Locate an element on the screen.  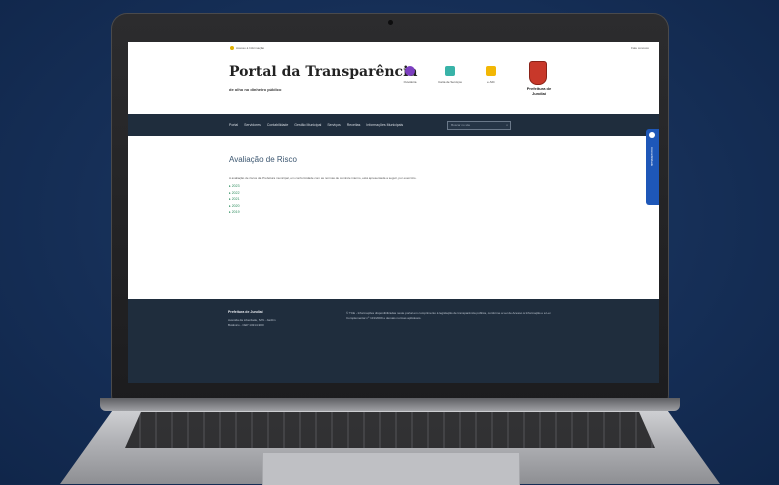
nav-item-servicos: Serviços is located at coordinates (333, 125).